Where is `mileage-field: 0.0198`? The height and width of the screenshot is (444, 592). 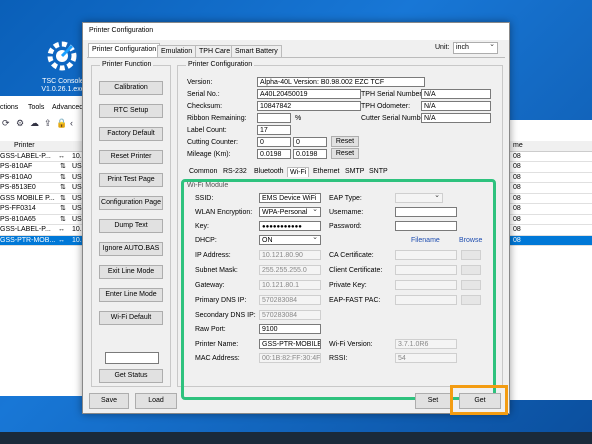 mileage-field: 0.0198 is located at coordinates (274, 154).